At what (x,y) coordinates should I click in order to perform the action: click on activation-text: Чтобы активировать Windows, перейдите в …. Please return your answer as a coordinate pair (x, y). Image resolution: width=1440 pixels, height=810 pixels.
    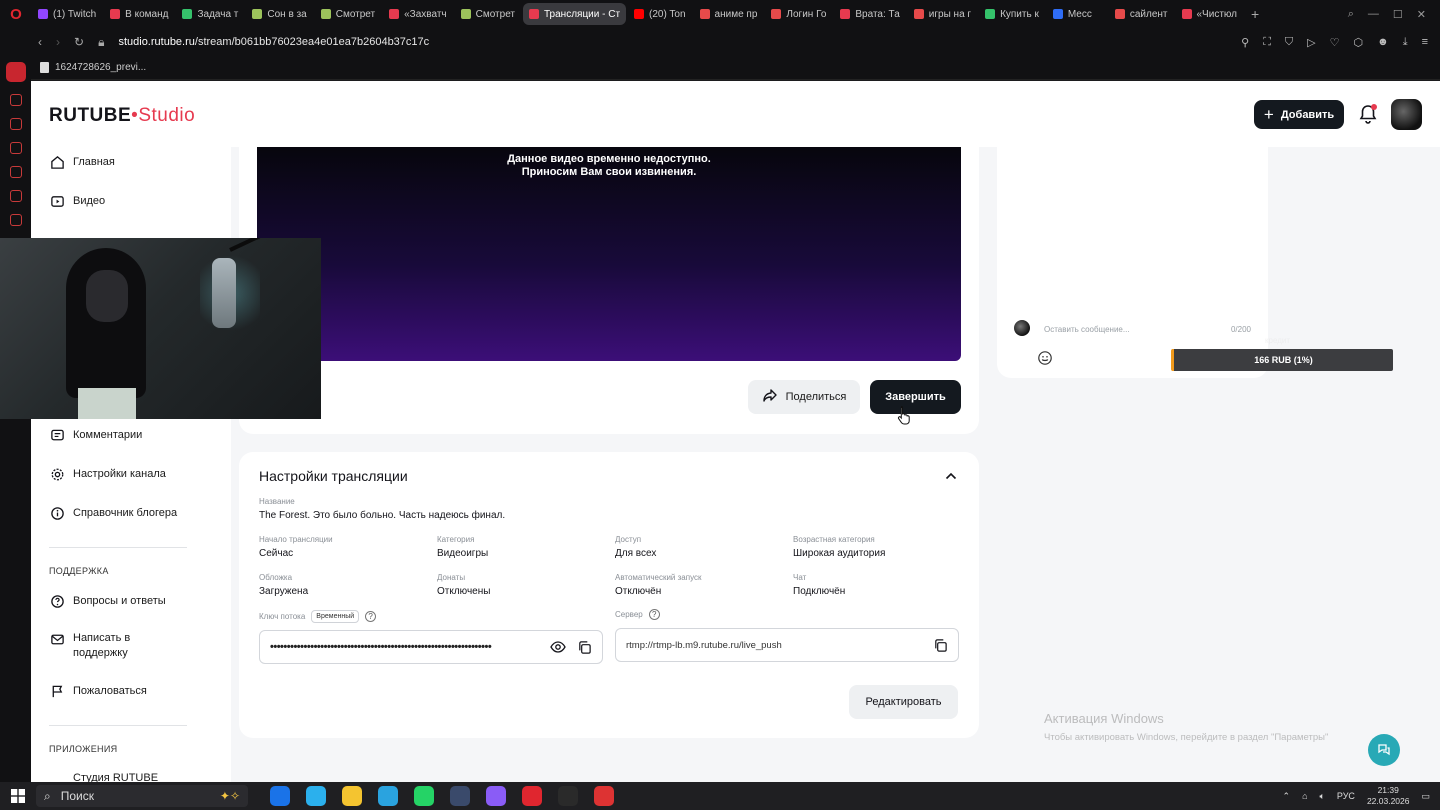
    Looking at the image, I should click on (1186, 737).